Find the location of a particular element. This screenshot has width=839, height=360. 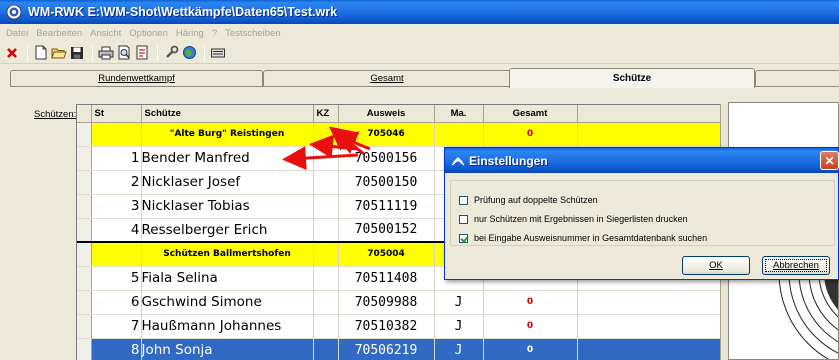

dialog-titlebar: Einstellungen ✕ is located at coordinates (642, 160).